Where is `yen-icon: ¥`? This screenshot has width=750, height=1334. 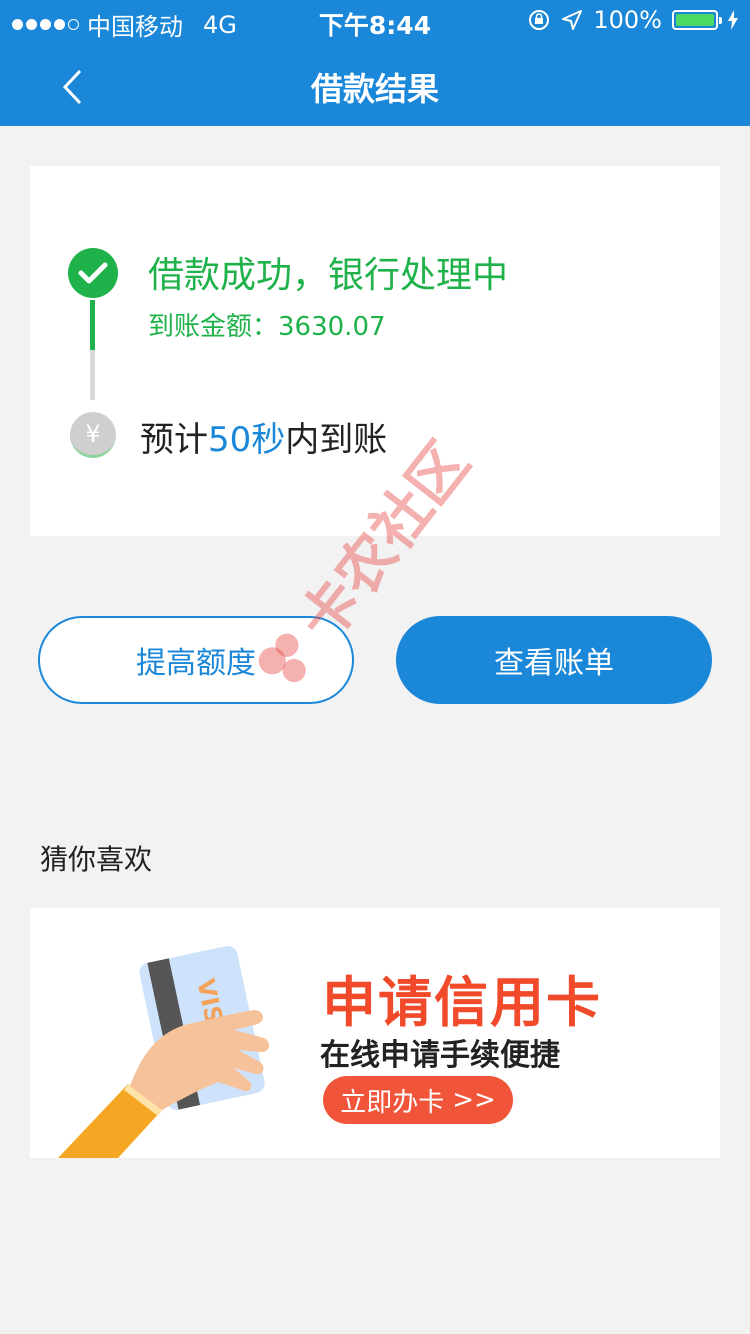 yen-icon: ¥ is located at coordinates (93, 435).